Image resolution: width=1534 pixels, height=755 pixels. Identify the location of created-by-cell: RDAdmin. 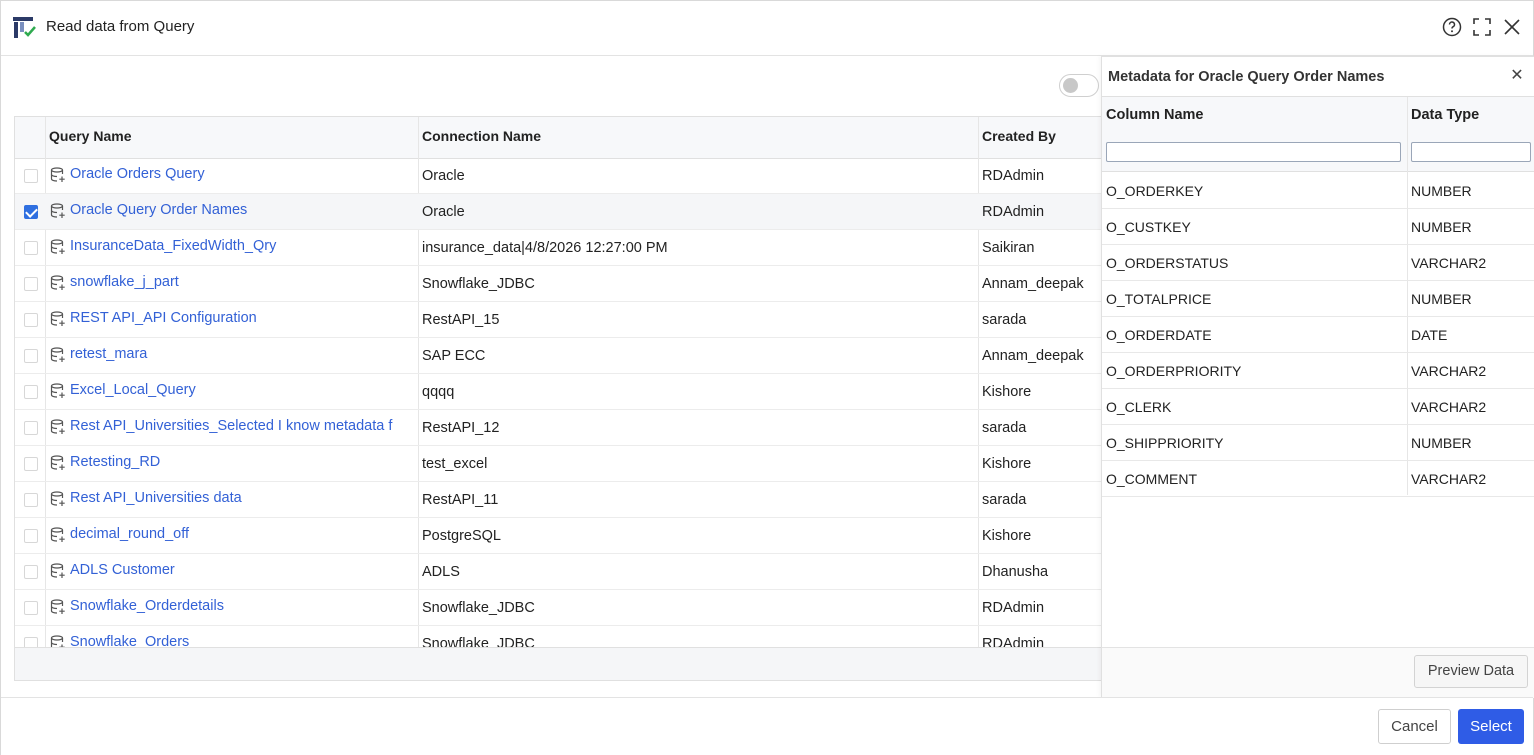
(1013, 608).